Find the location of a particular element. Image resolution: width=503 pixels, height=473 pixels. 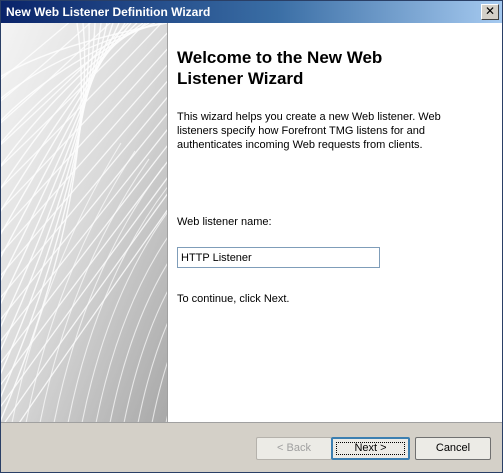

continue-instruction: To continue, click Next. is located at coordinates (233, 299).